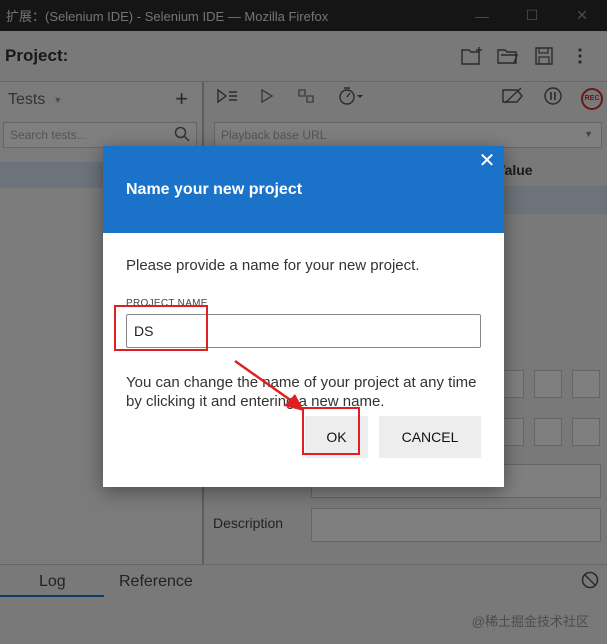 The image size is (607, 644). Describe the element at coordinates (430, 437) in the screenshot. I see `cancel-button: CANCEL` at that location.